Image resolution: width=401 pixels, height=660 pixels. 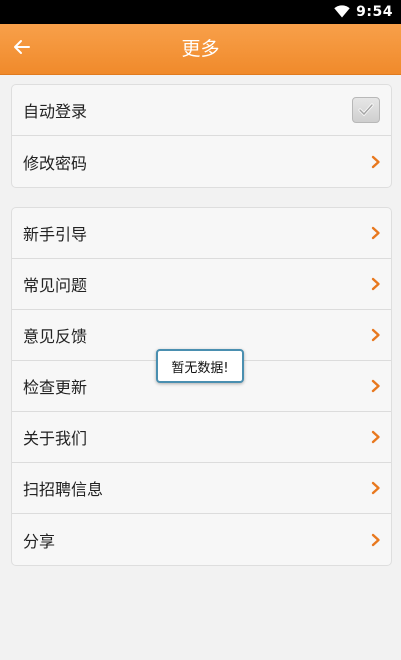 What do you see at coordinates (39, 541) in the screenshot?
I see `row-label: 分享` at bounding box center [39, 541].